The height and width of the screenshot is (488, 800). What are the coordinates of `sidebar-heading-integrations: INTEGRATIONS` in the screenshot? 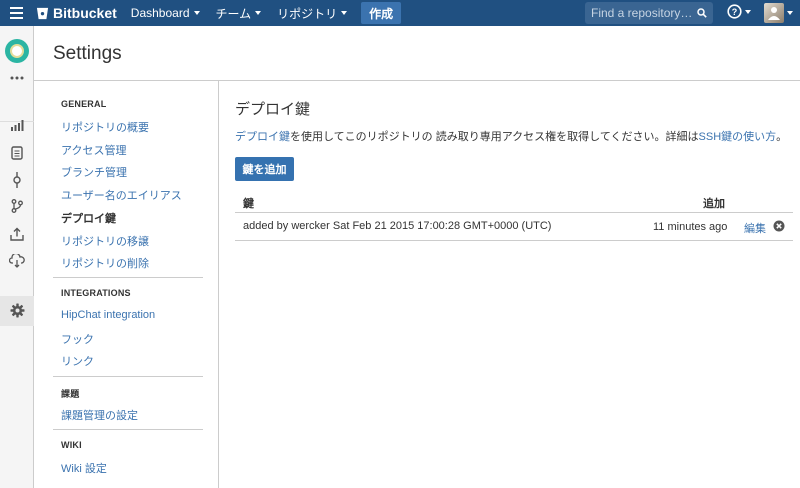 It's located at (96, 293).